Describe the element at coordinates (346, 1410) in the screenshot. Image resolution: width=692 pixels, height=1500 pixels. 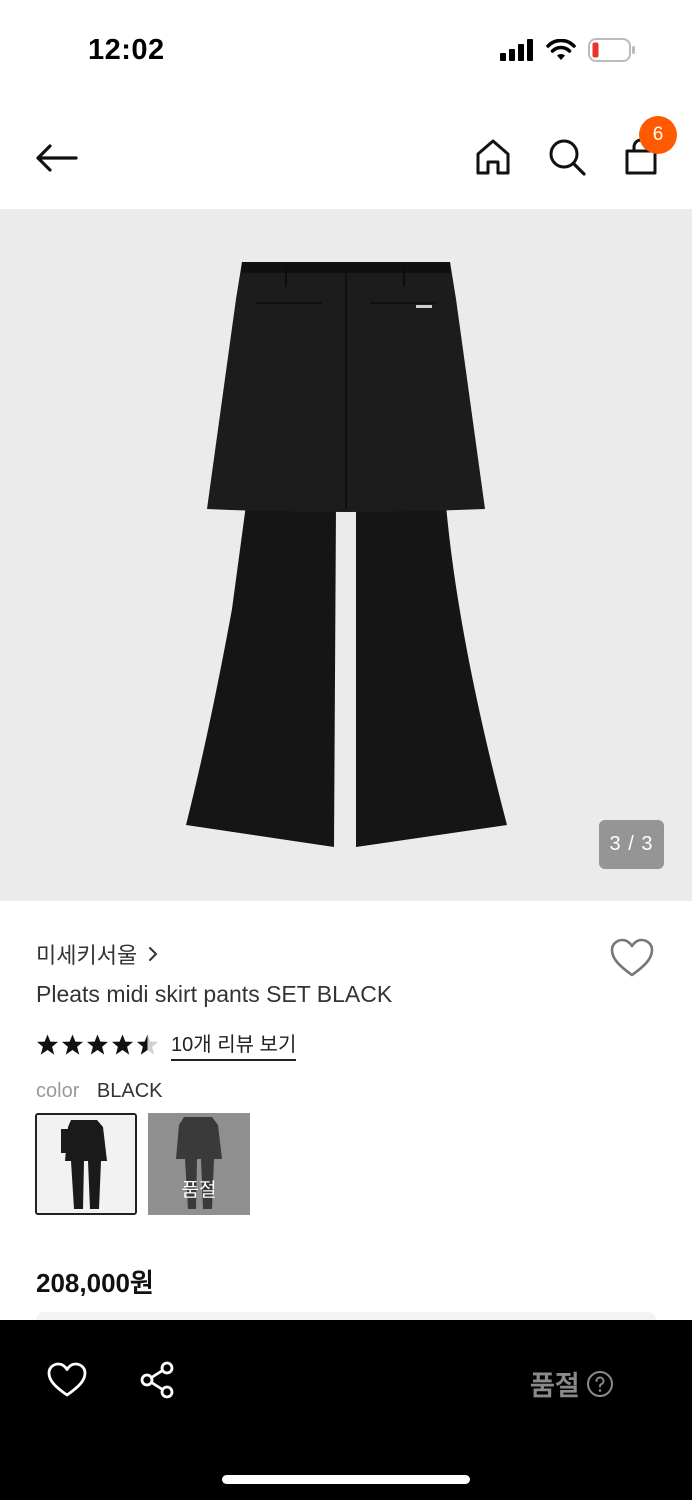
I see `bottom-action-bar: 품절` at that location.